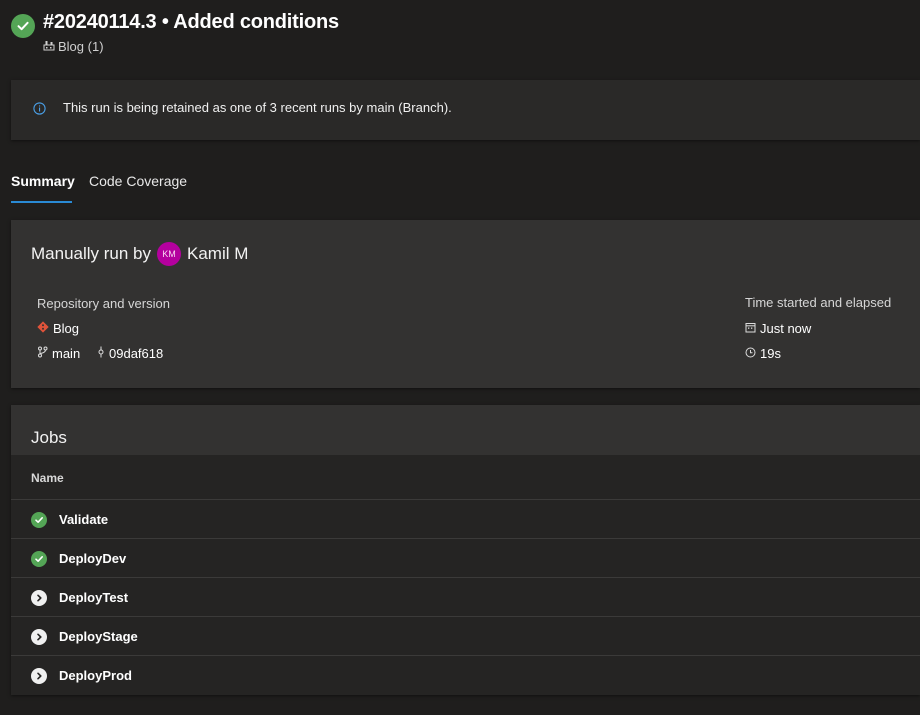  I want to click on commit-link: 09daf618, so click(130, 353).